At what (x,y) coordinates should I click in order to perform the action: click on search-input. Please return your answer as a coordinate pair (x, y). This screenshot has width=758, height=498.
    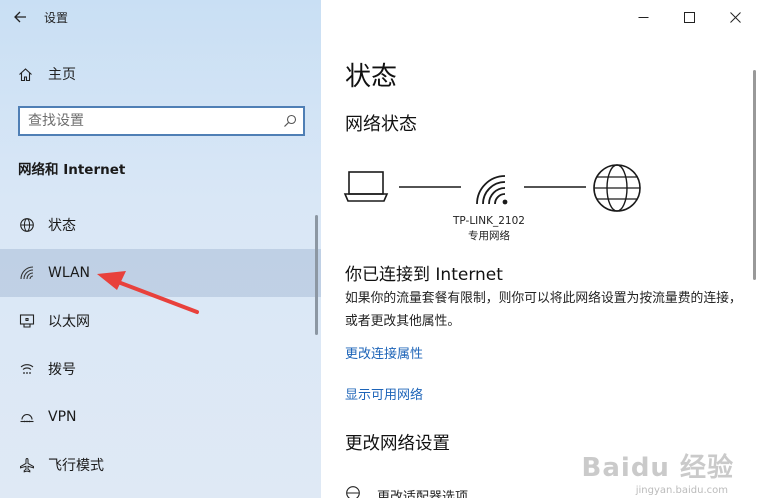
    Looking at the image, I should click on (148, 121).